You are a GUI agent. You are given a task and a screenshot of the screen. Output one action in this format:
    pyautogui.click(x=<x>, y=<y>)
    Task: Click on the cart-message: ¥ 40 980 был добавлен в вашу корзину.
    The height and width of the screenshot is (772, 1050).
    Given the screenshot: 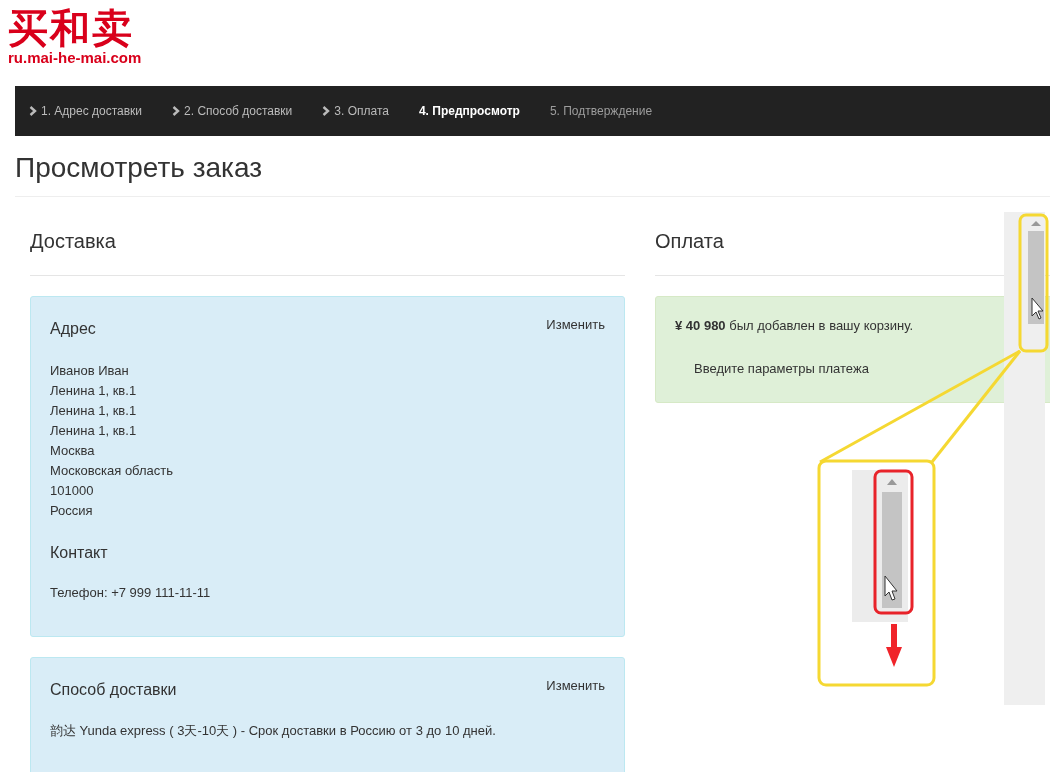 What is the action you would take?
    pyautogui.click(x=794, y=325)
    